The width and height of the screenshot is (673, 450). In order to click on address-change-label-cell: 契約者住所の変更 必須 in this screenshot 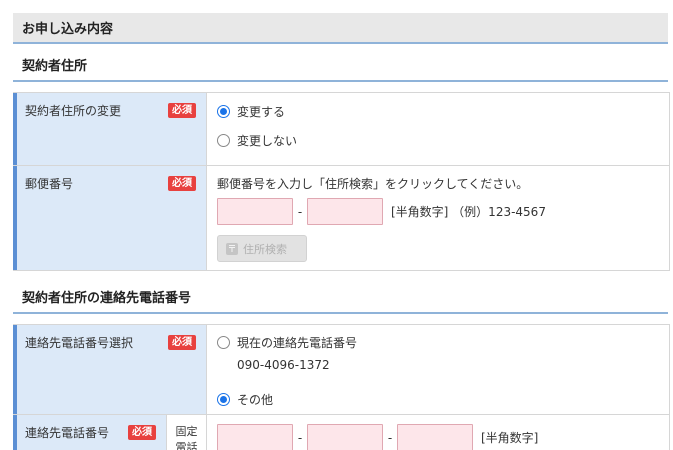, I will do `click(110, 129)`.